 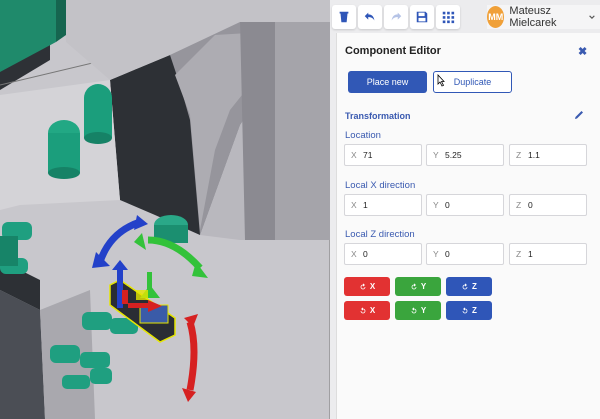 What do you see at coordinates (418, 286) in the screenshot?
I see `rotate-y-cw-button: Y` at bounding box center [418, 286].